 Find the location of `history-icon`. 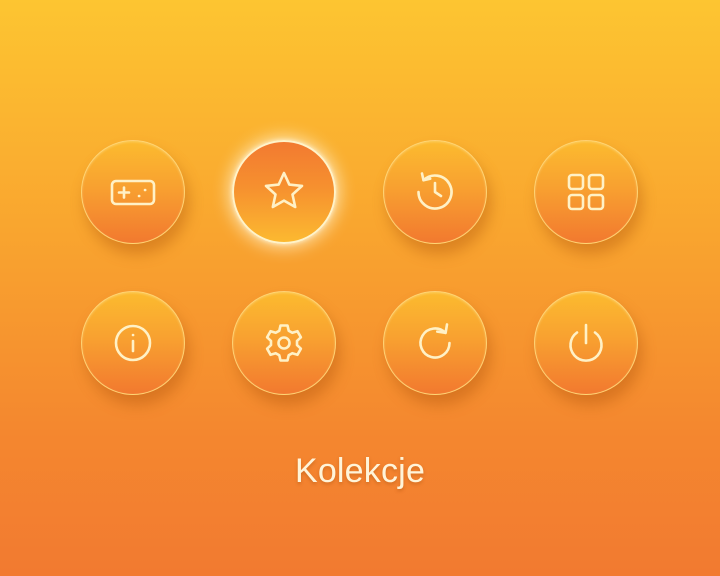

history-icon is located at coordinates (435, 192).